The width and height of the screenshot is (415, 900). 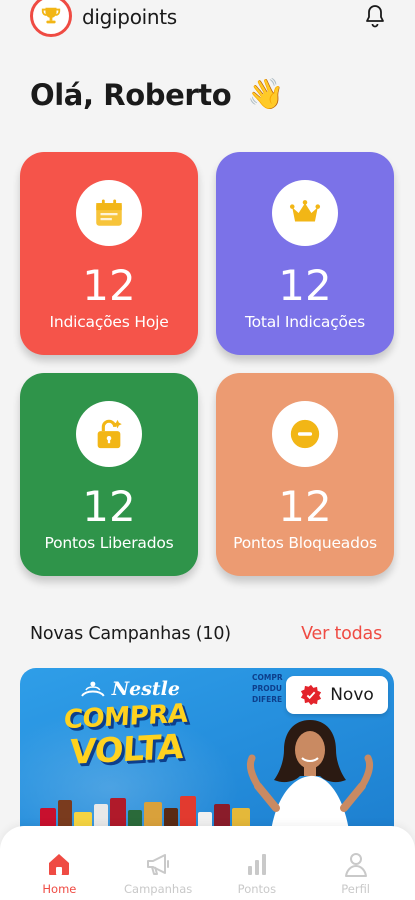 What do you see at coordinates (352, 695) in the screenshot?
I see `new-badge-label: Novo` at bounding box center [352, 695].